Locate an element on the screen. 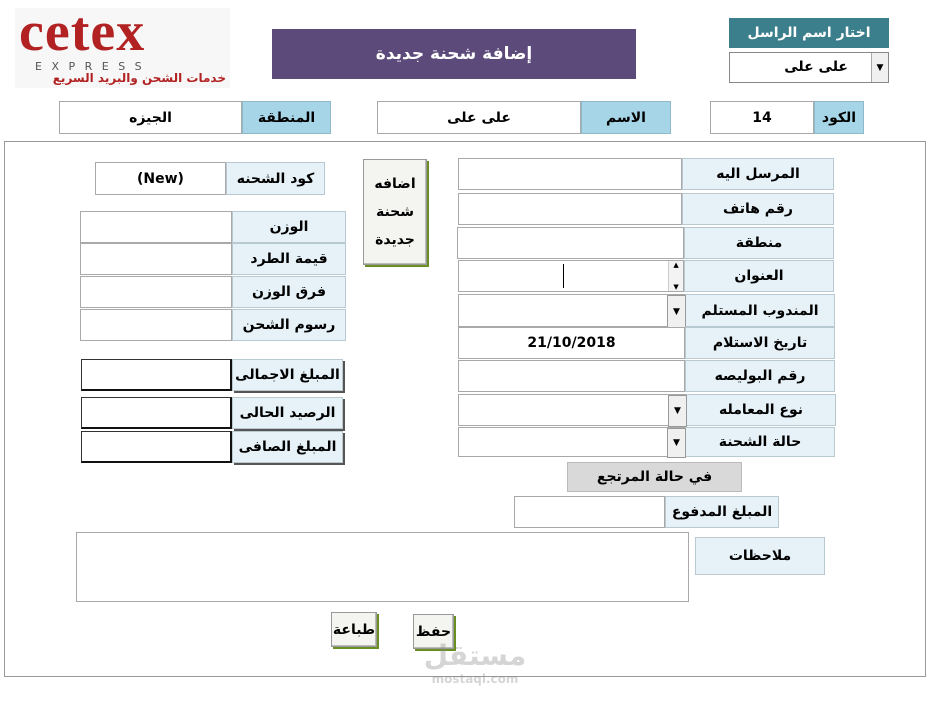  sender-select-value: على على is located at coordinates (816, 67).